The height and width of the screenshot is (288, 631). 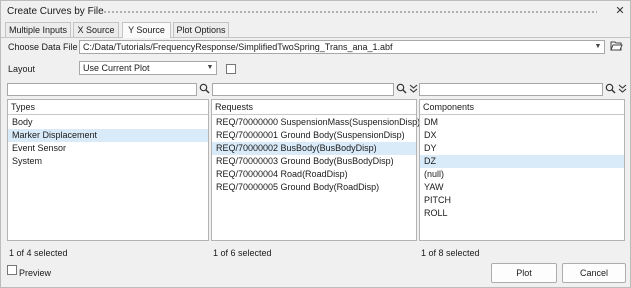 What do you see at coordinates (146, 30) in the screenshot?
I see `tab-y-source: Y Source` at bounding box center [146, 30].